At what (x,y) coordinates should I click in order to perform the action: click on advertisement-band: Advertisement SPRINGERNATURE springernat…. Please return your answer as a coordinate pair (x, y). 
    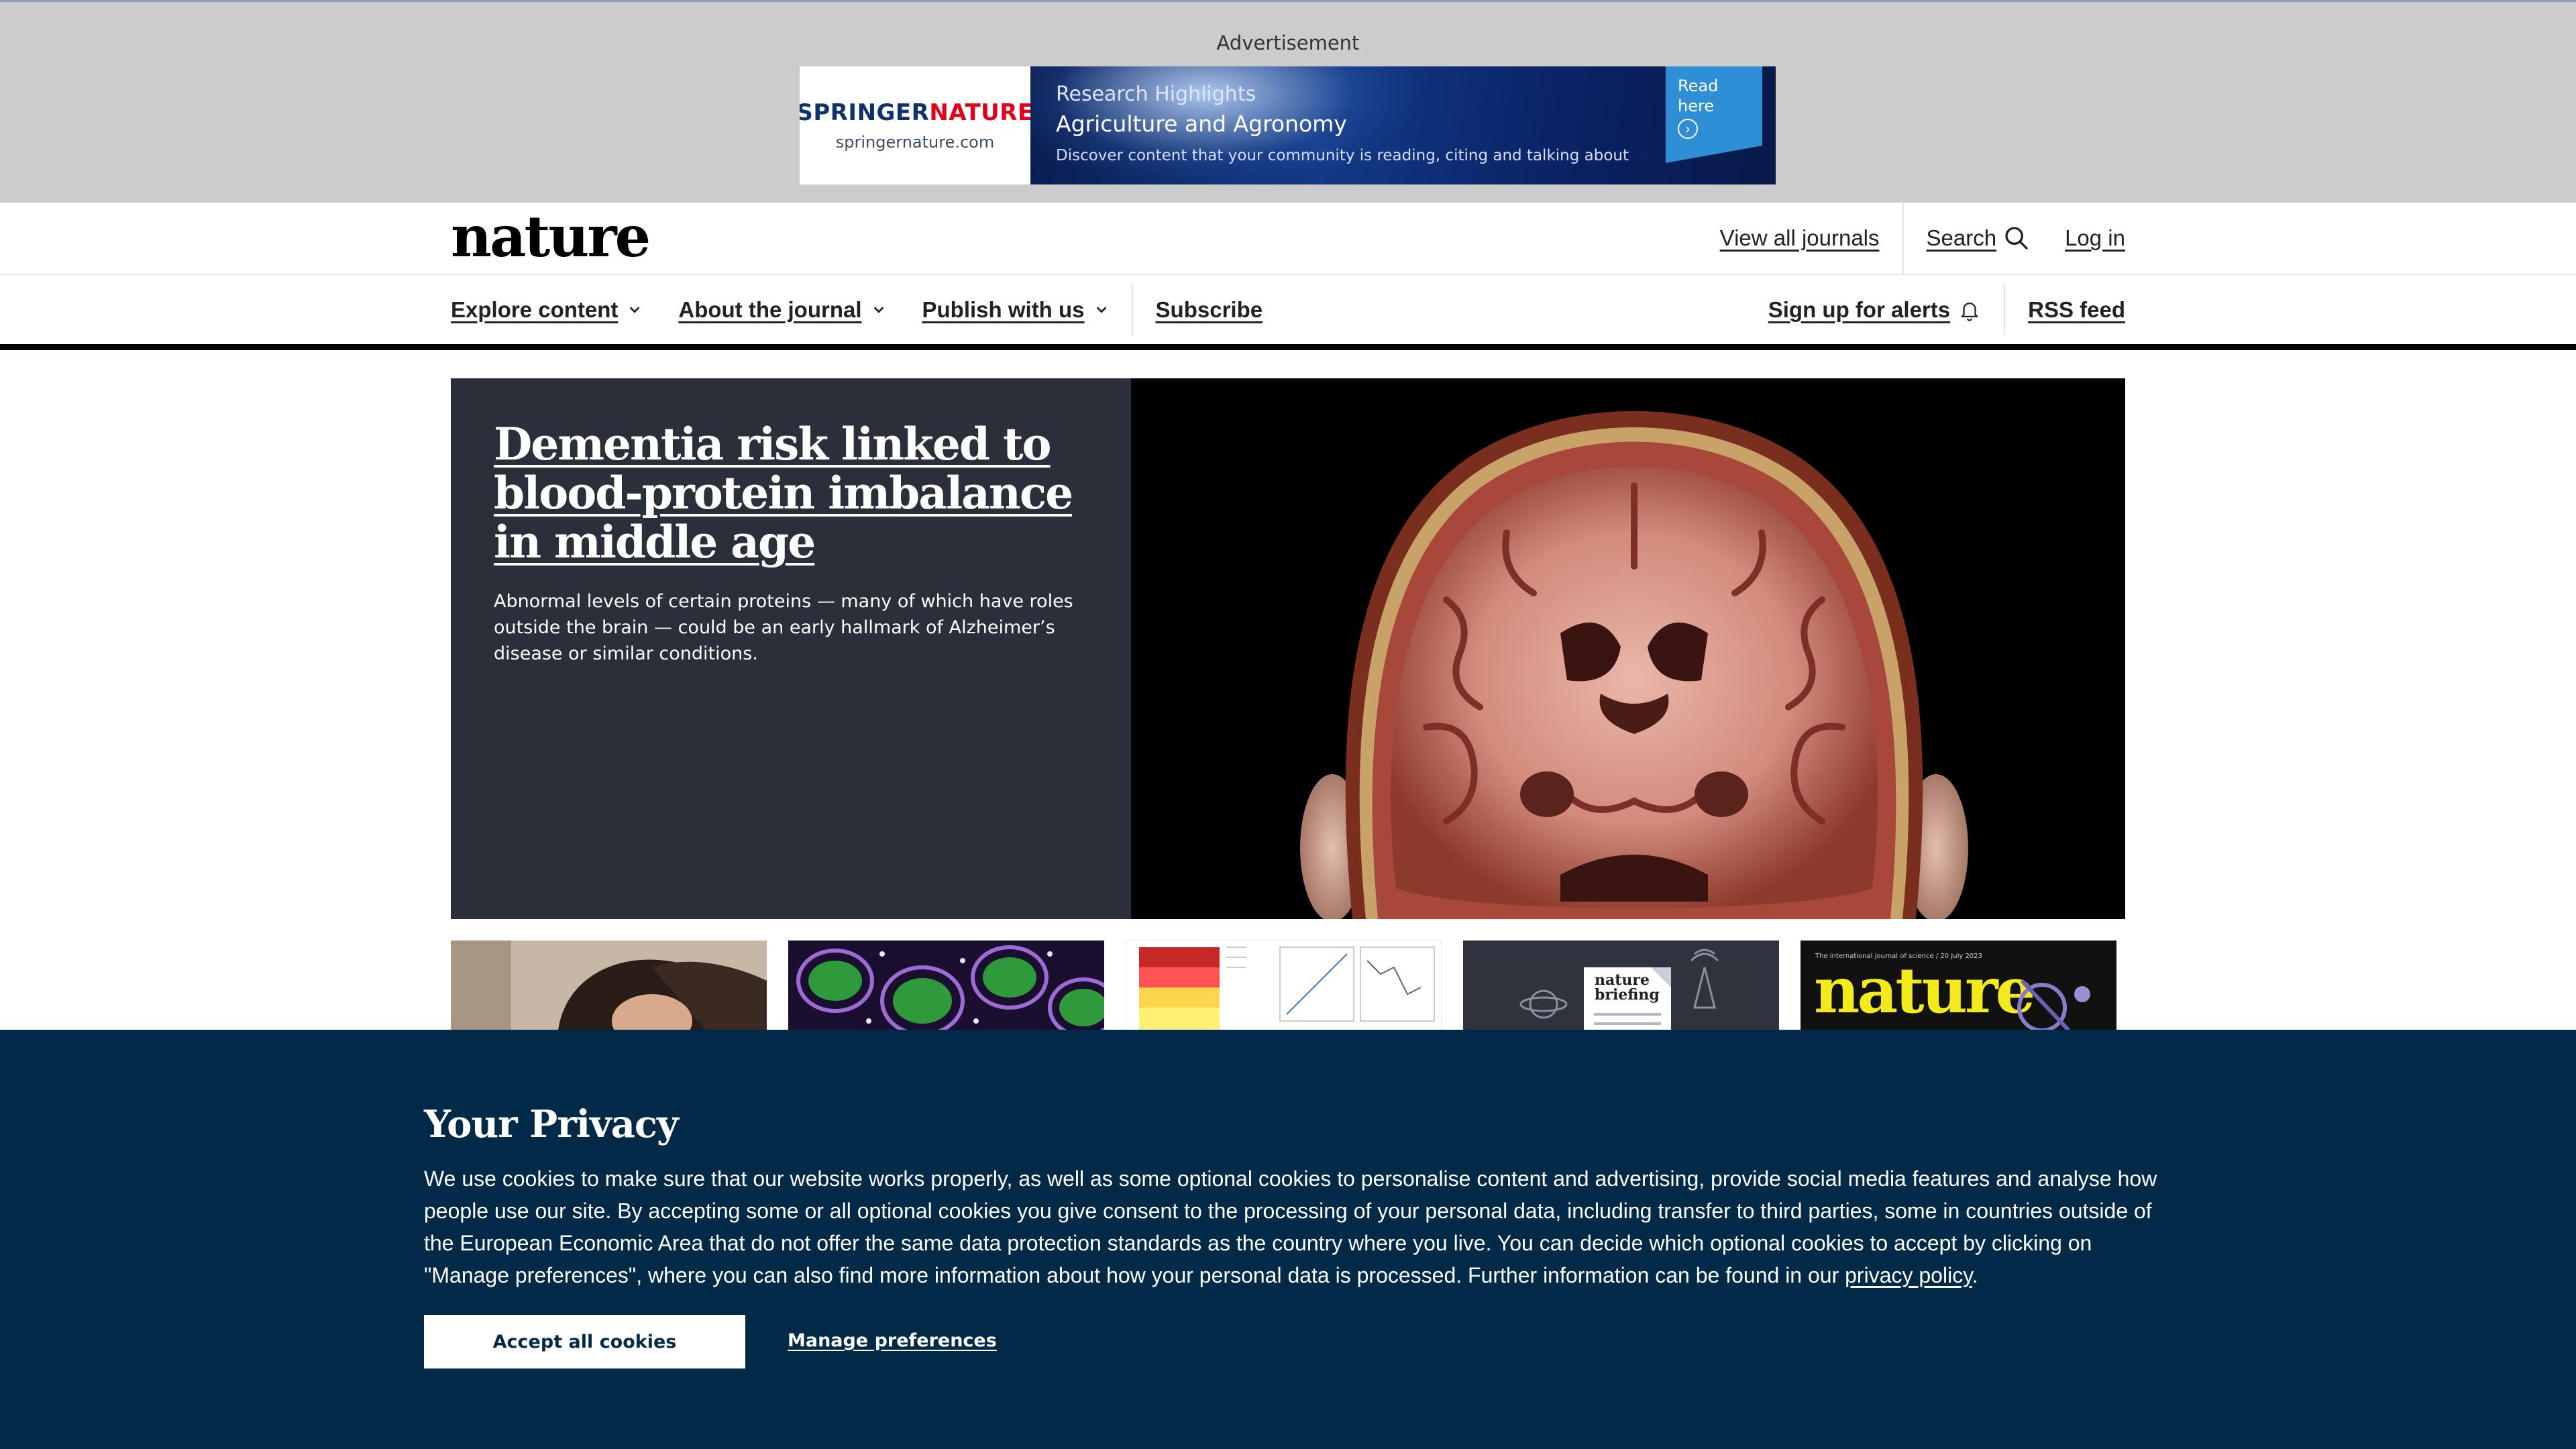
    Looking at the image, I should click on (1288, 101).